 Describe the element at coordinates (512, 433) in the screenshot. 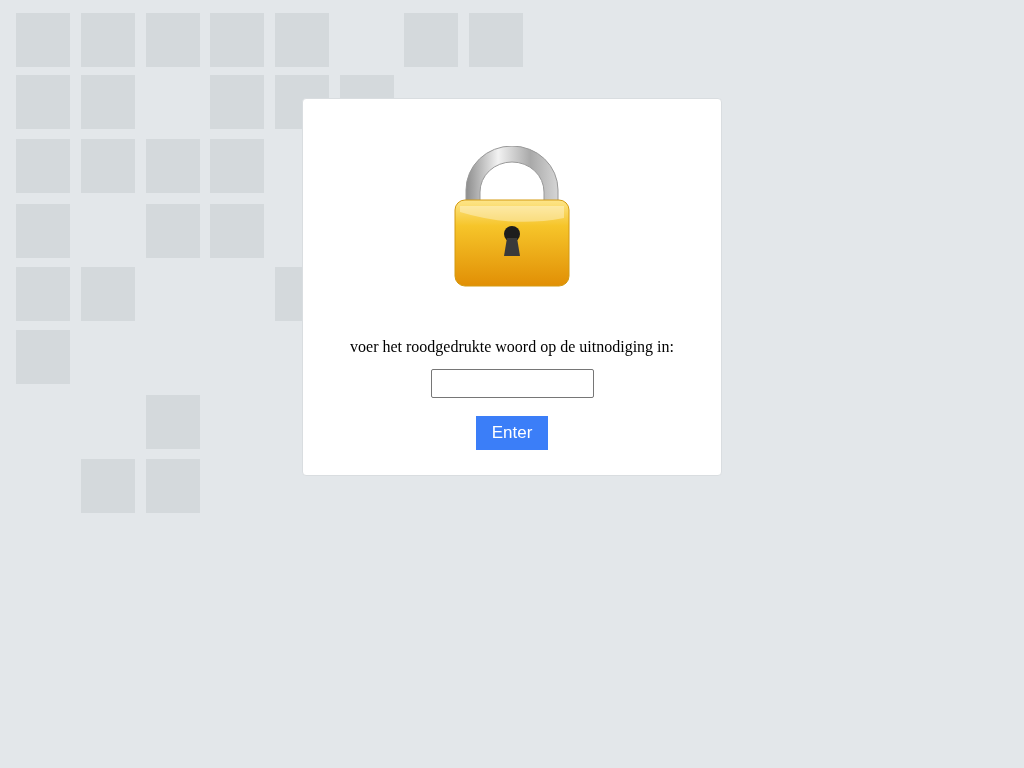

I see `enter-button: Enter` at that location.